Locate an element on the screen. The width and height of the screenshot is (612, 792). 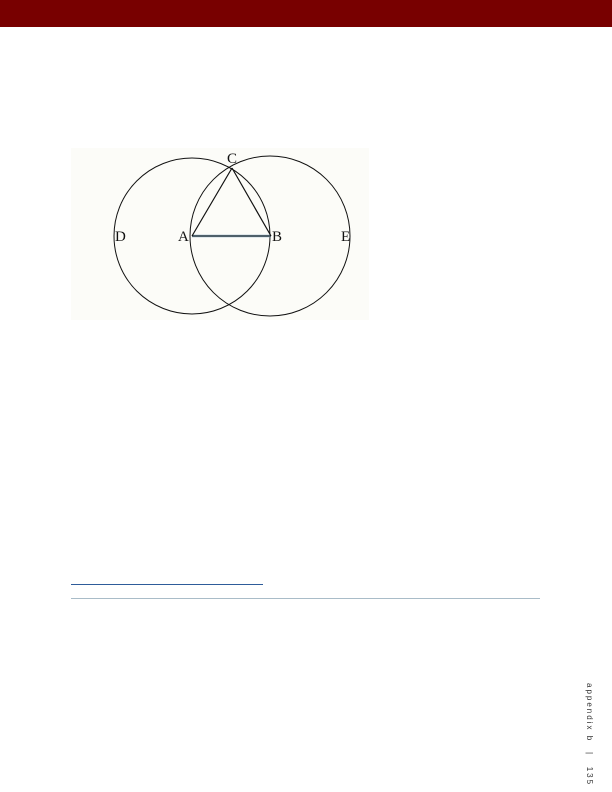
label-point-c: C is located at coordinates (232, 159).